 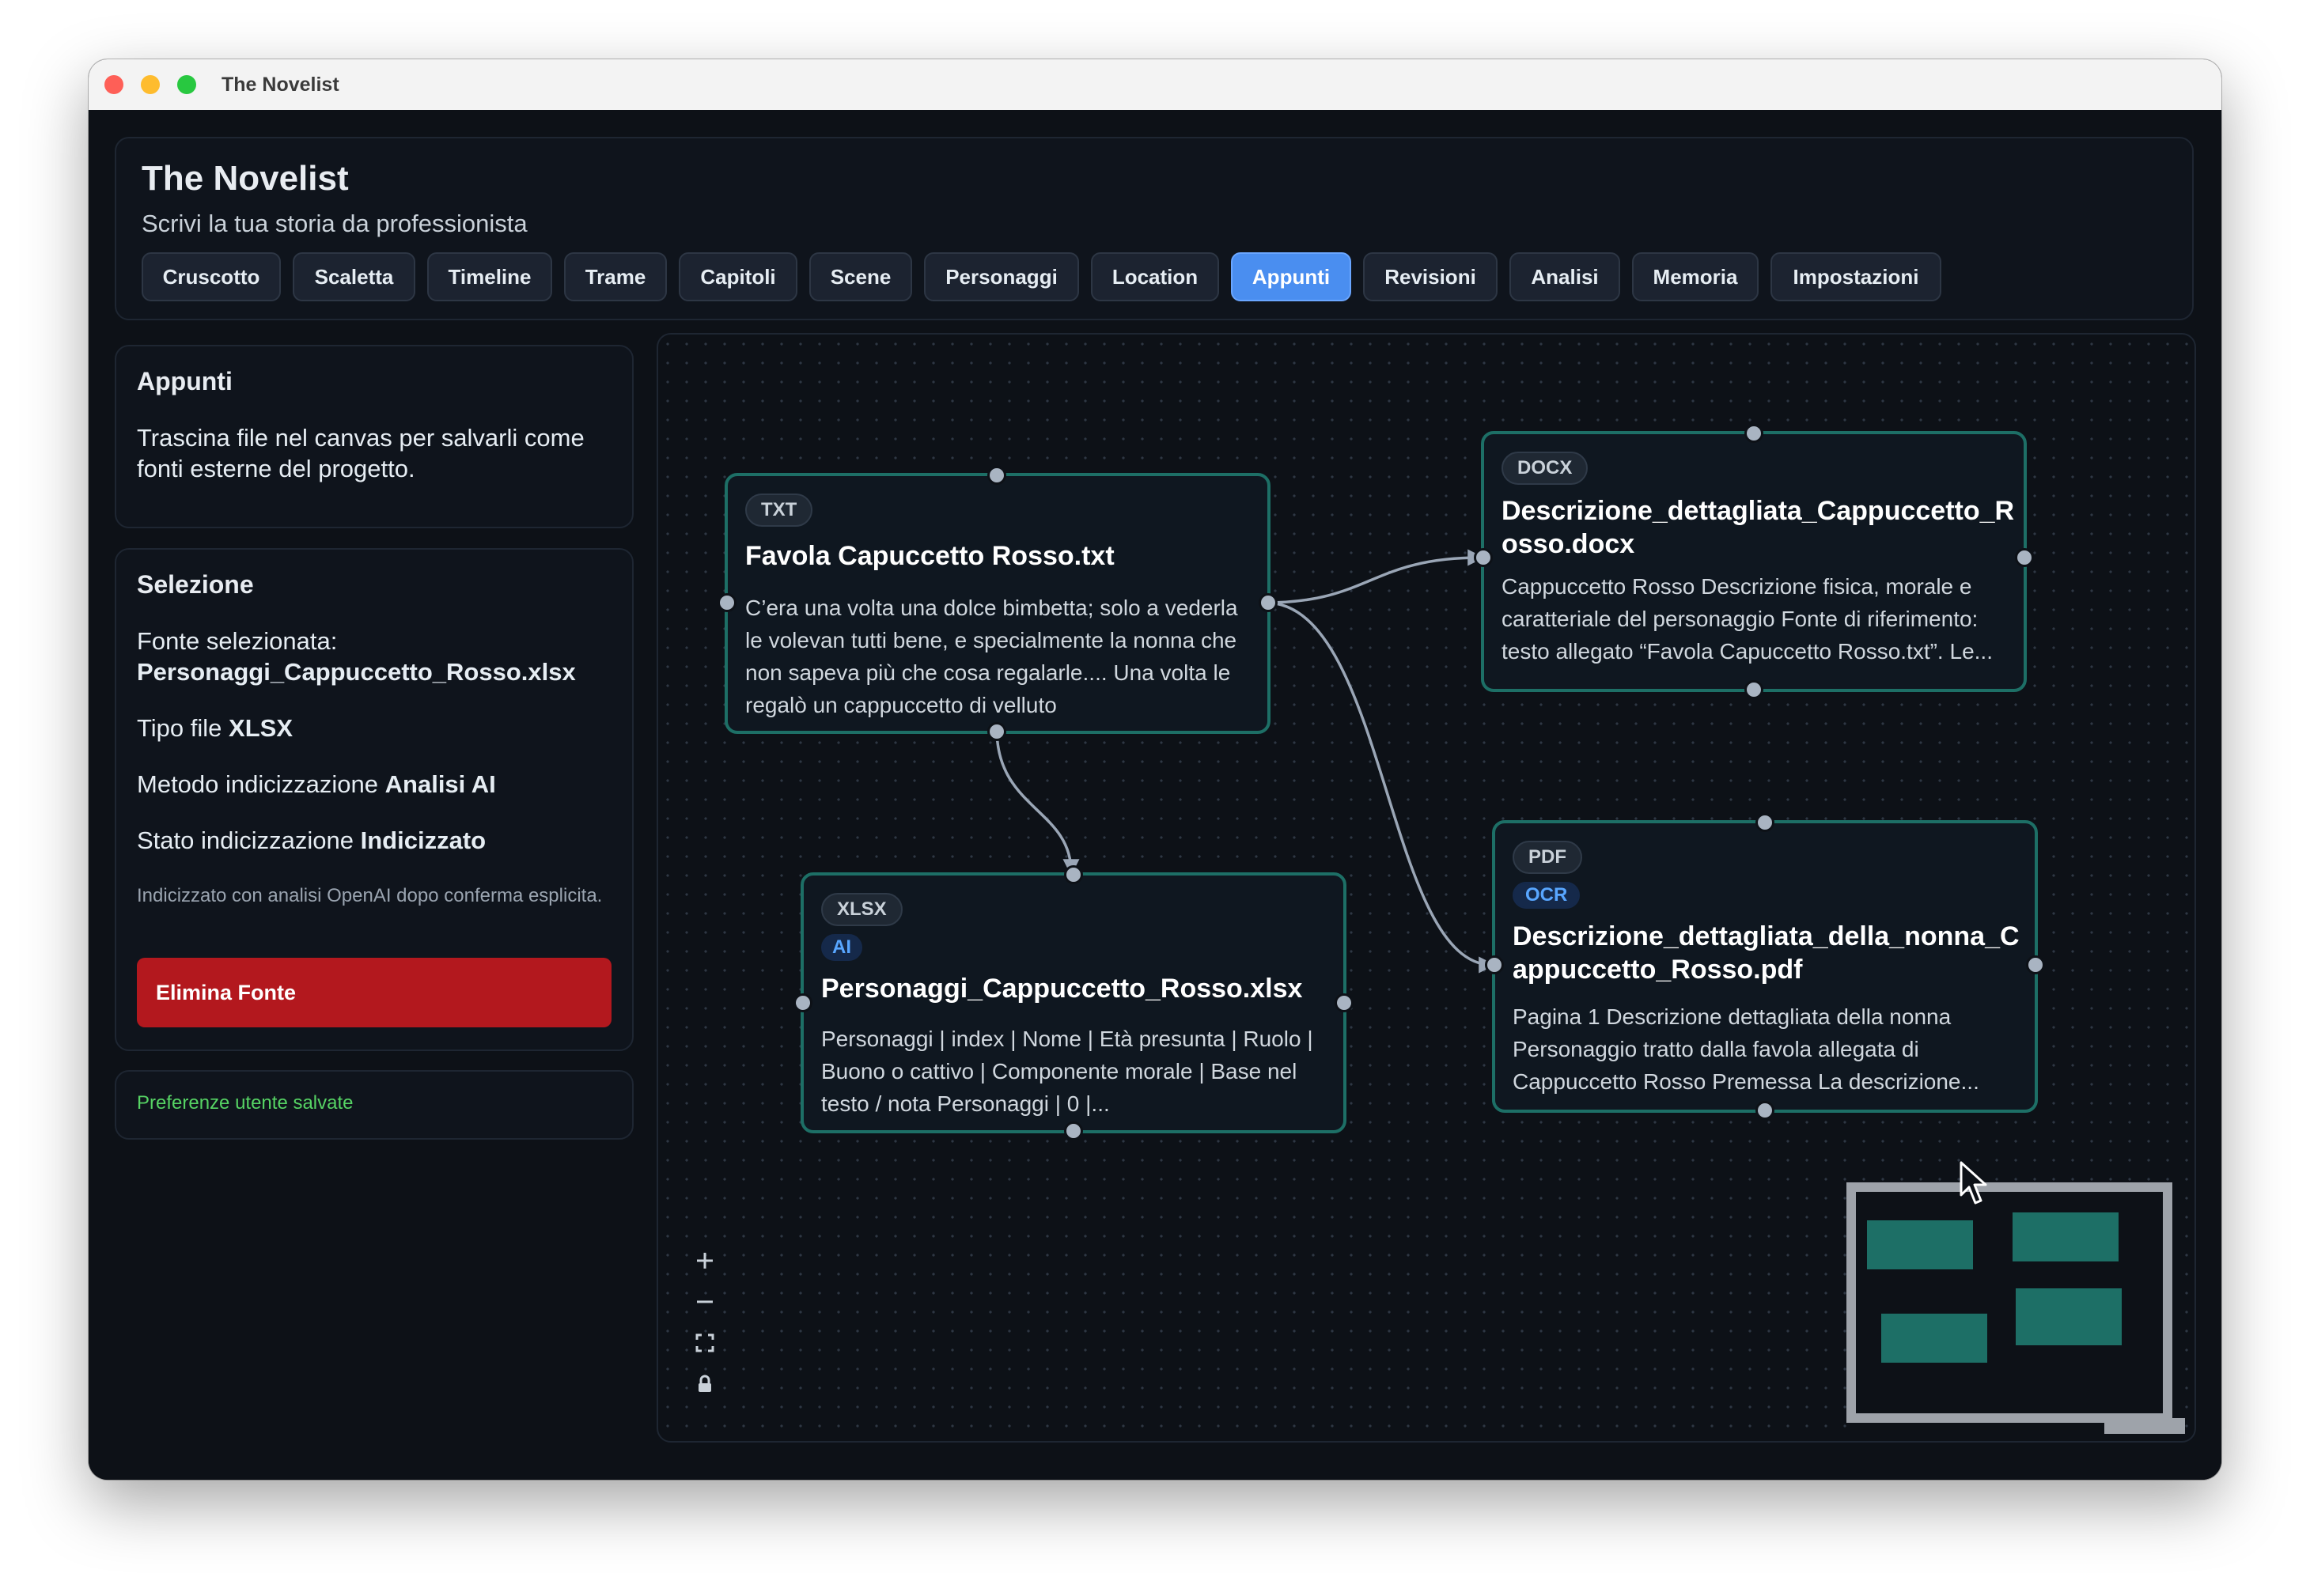 I want to click on ocr-index-badge: OCR, so click(x=1547, y=896).